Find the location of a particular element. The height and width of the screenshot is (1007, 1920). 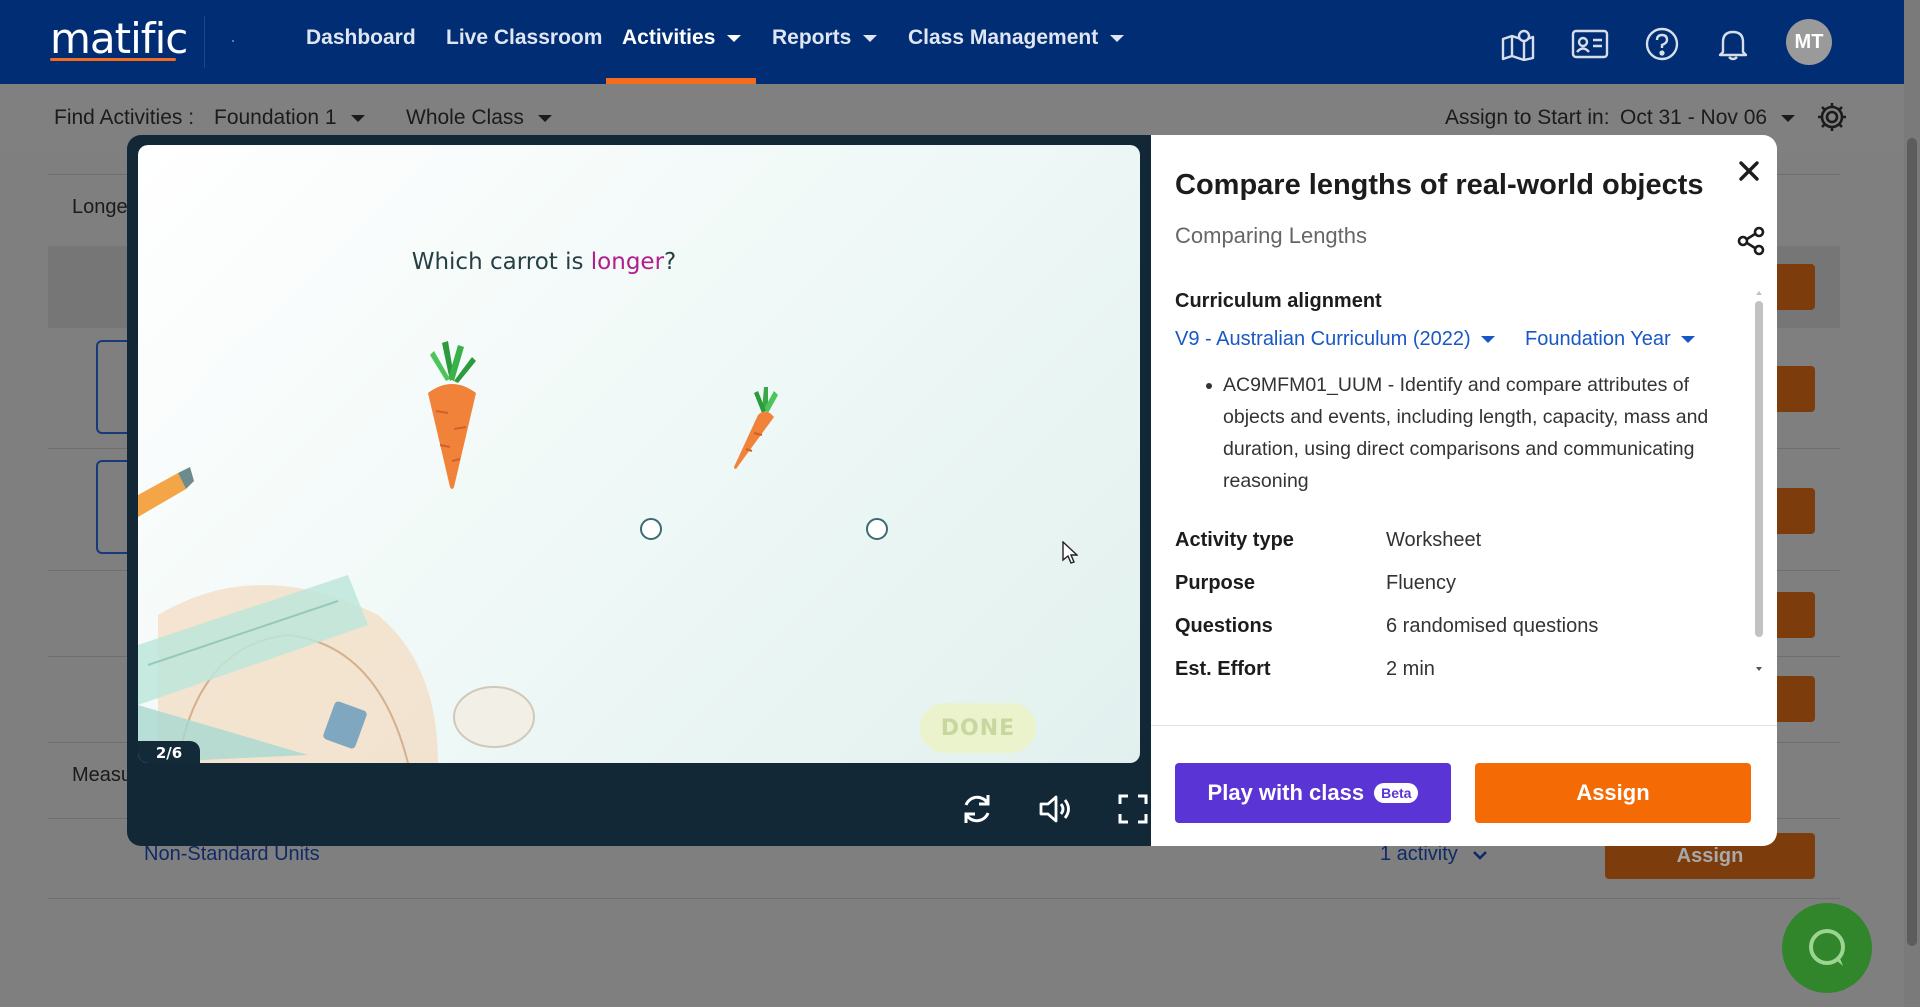

curriculum-alignment-heading: Curriculum alignment is located at coordinates (1278, 301).